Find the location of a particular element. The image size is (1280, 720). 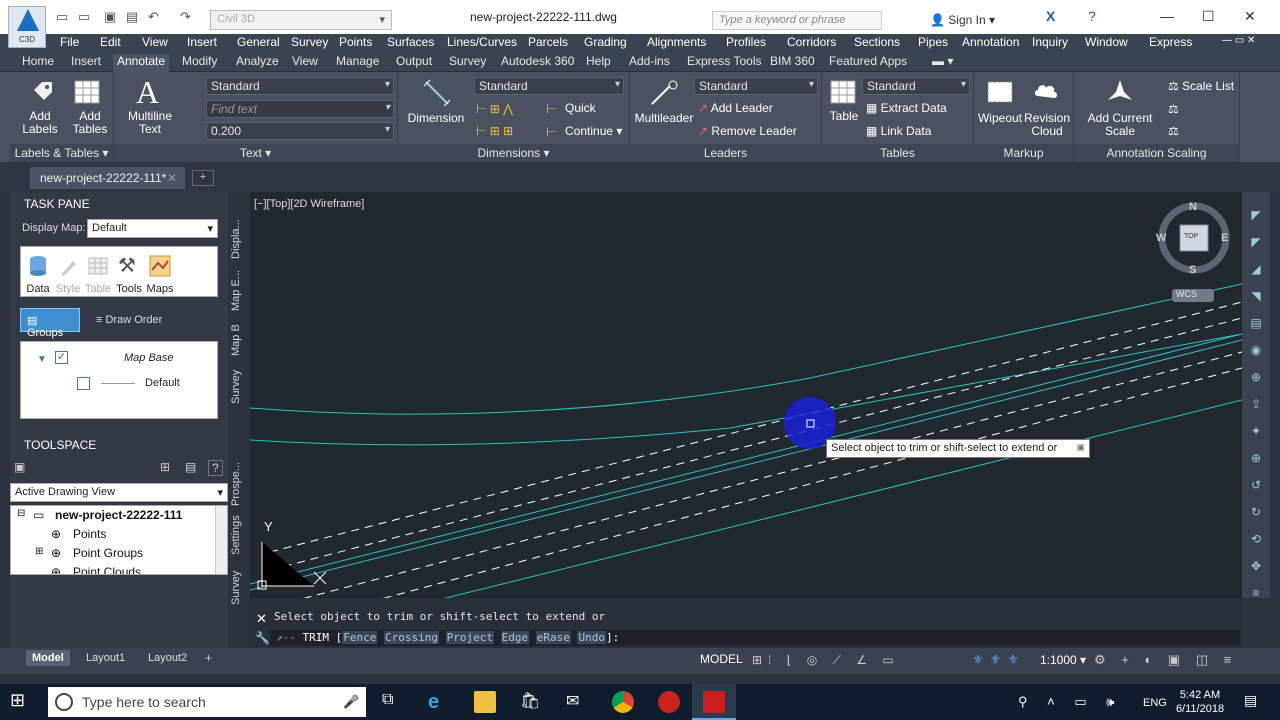

toolspace-list-icon: ▤ is located at coordinates (190, 467).